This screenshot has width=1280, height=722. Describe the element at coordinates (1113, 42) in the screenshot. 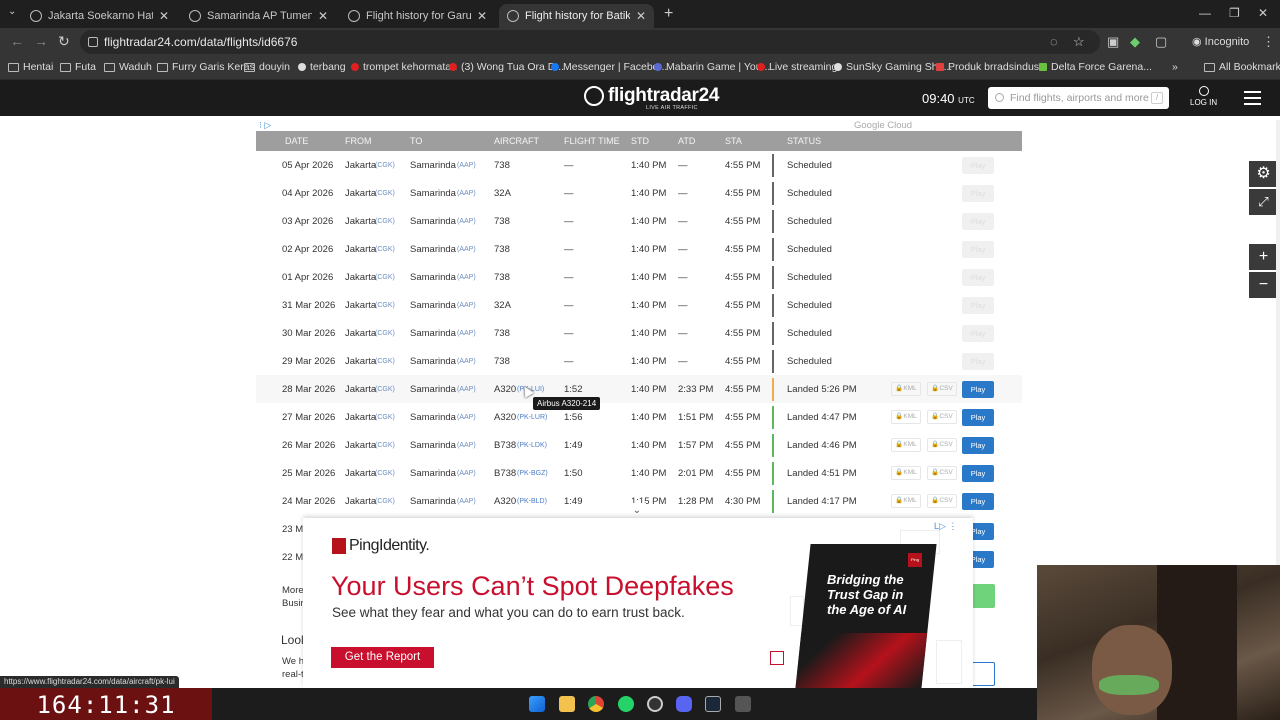

I see `extension-icon: ▣` at that location.